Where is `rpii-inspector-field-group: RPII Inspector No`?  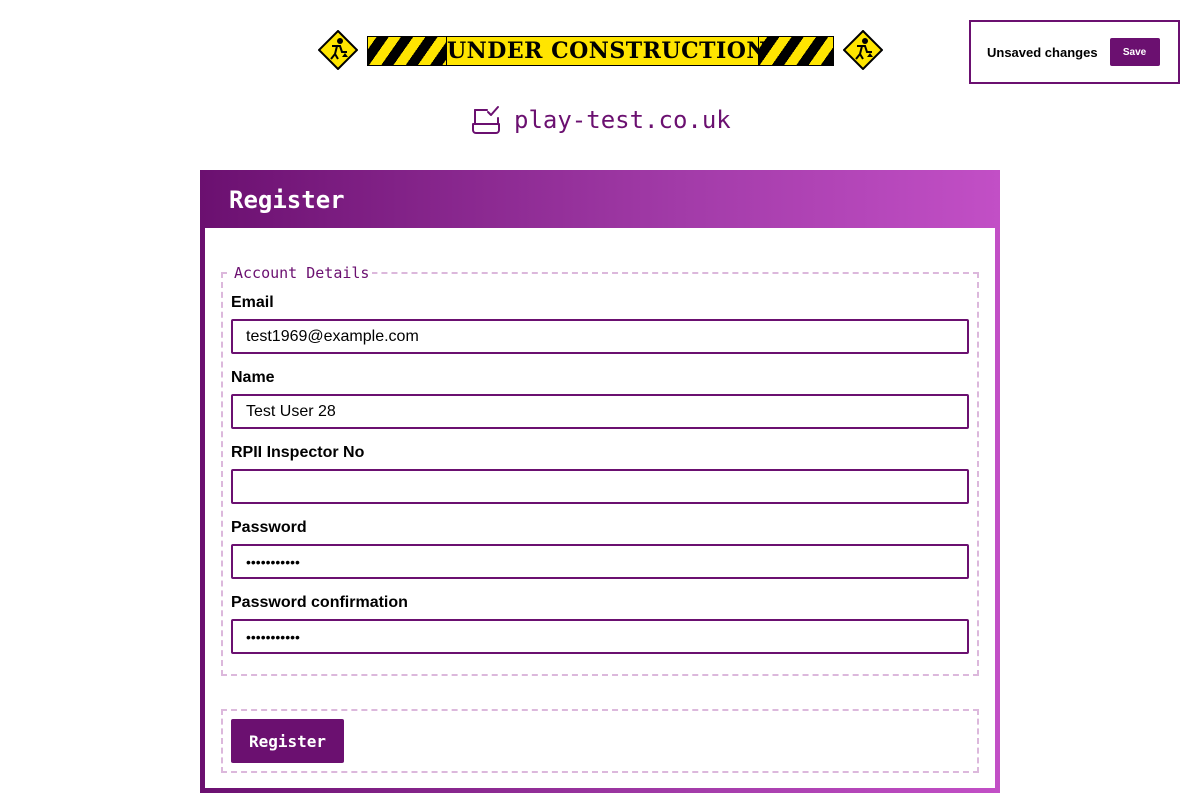 rpii-inspector-field-group: RPII Inspector No is located at coordinates (600, 474).